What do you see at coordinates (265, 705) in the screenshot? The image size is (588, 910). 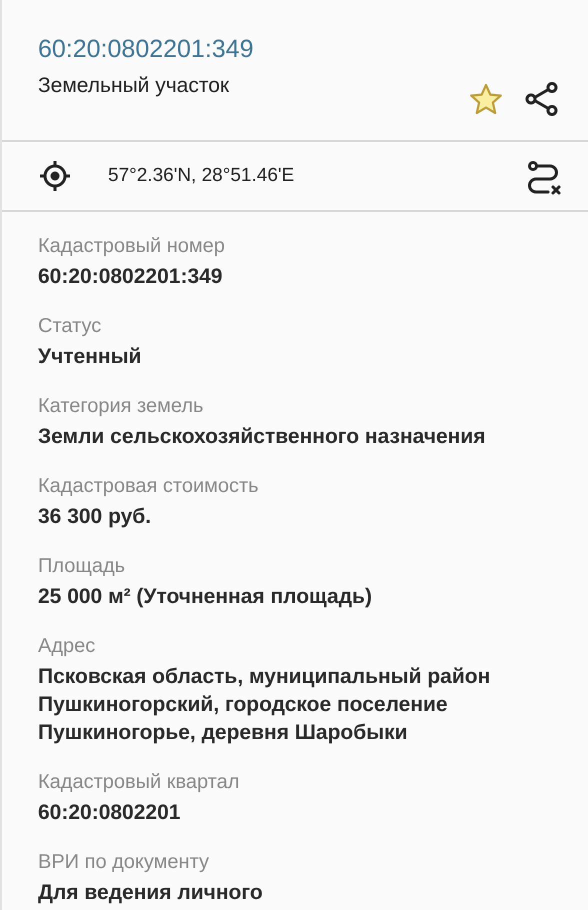 I see `field-value: Псковская область, муниципальный район Пушкиногорский, городское поселение Пушкиногорье, деревня Шаробыки` at bounding box center [265, 705].